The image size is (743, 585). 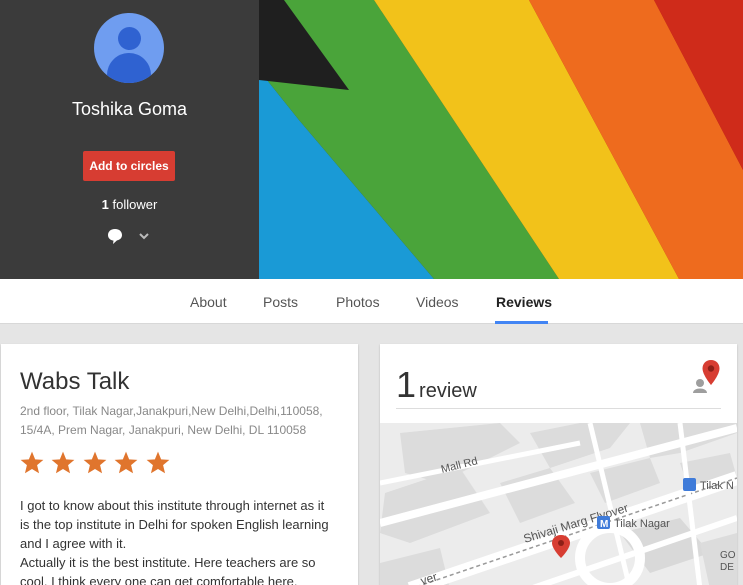 What do you see at coordinates (707, 376) in the screenshot?
I see `map-pin-user-icon` at bounding box center [707, 376].